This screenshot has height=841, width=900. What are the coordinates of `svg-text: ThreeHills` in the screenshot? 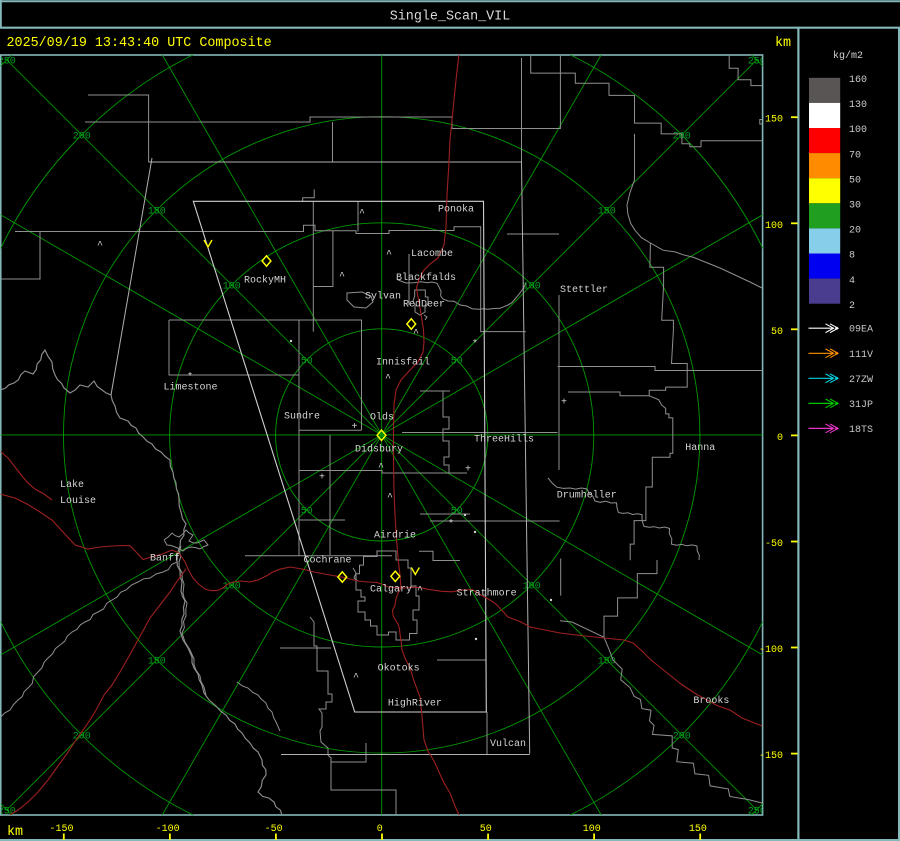 It's located at (504, 440).